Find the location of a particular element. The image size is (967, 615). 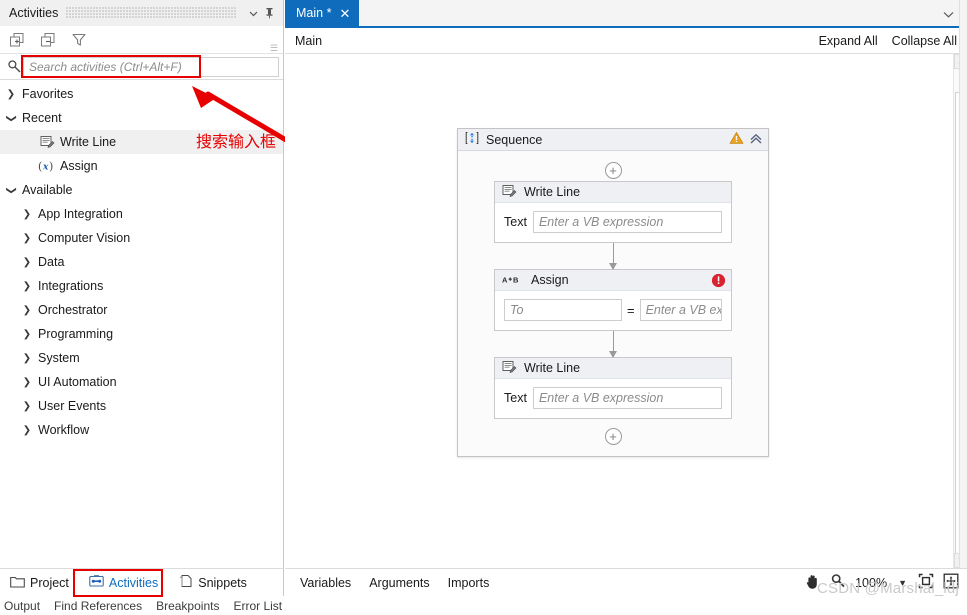

expand-all-button: Expand All is located at coordinates (848, 41).